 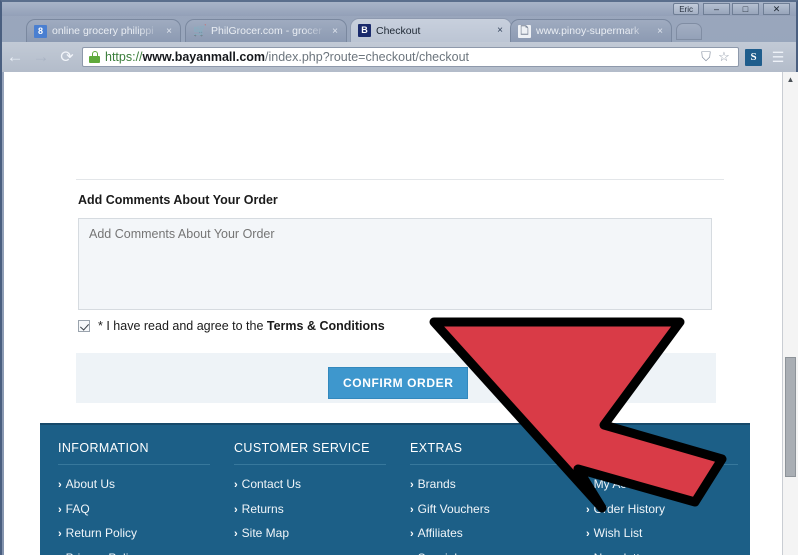 I want to click on url-host: www.bayanmall.com, so click(x=204, y=57).